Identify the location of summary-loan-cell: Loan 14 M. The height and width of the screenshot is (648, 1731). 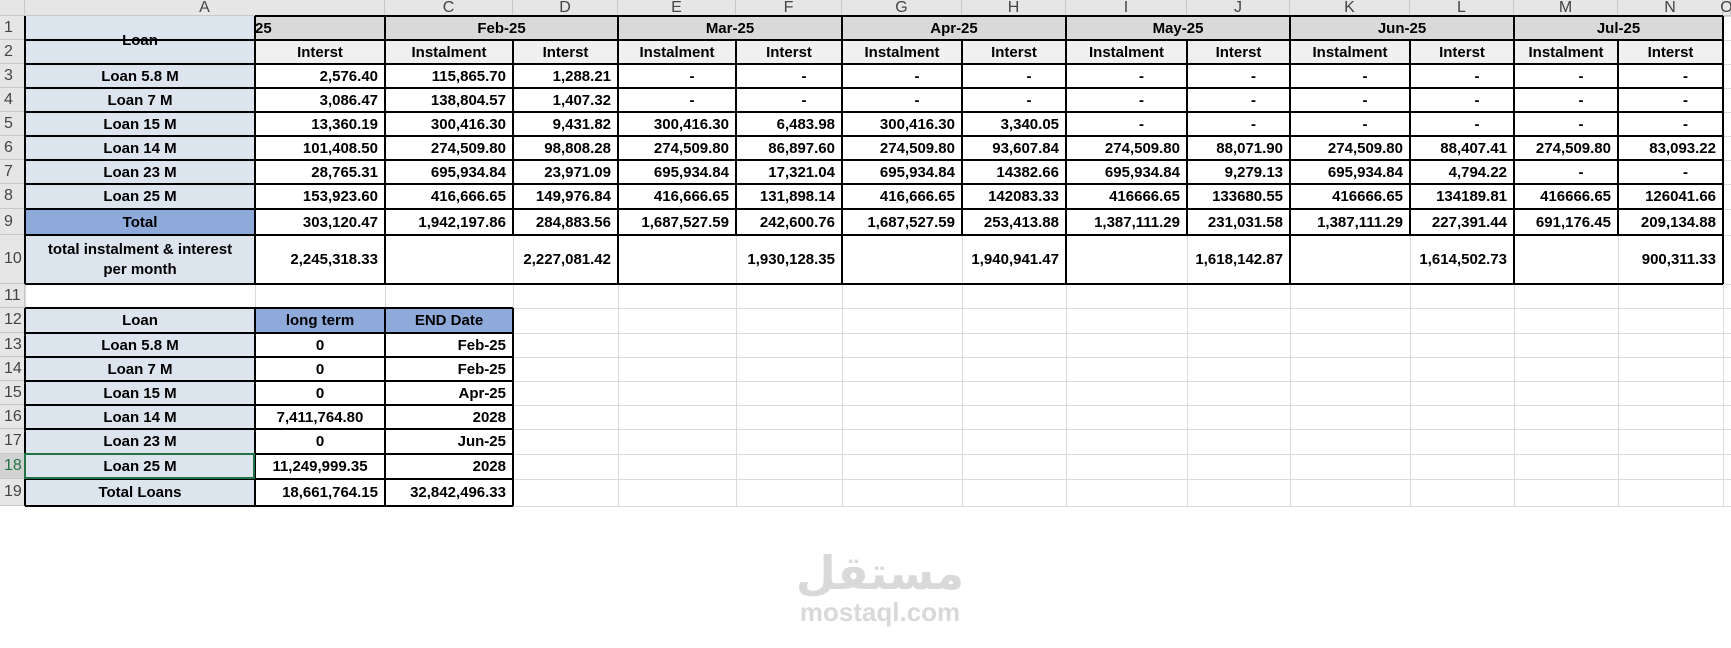
(140, 417).